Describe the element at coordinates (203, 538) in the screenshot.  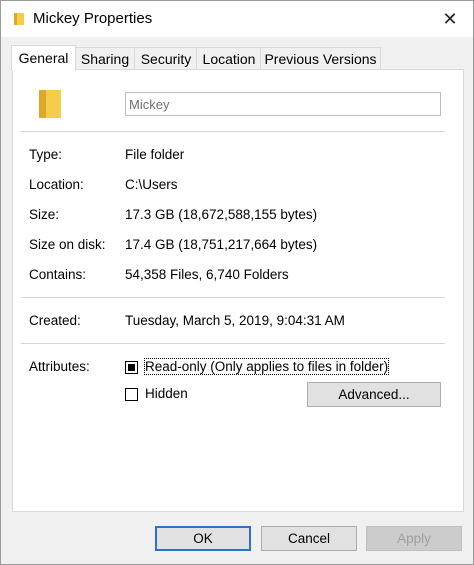
I see `ok-button: OK` at that location.